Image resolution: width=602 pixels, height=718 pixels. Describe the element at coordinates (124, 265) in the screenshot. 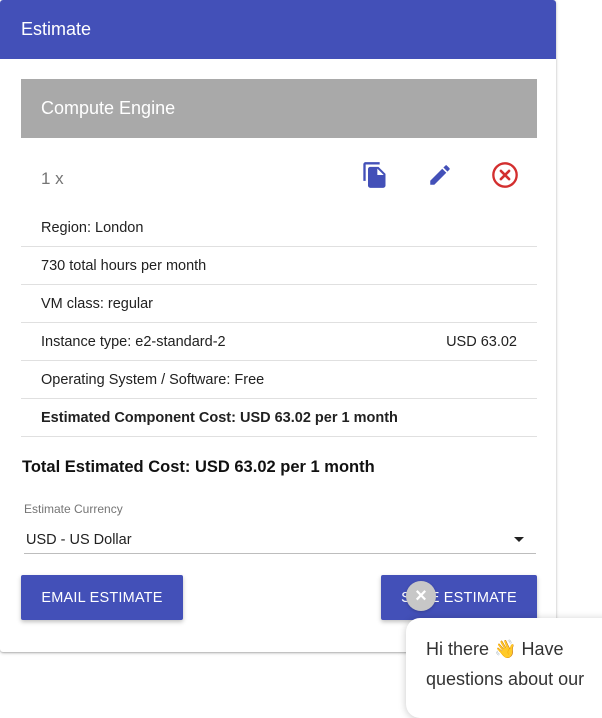

I see `detail-label: 730 total hours per month` at that location.